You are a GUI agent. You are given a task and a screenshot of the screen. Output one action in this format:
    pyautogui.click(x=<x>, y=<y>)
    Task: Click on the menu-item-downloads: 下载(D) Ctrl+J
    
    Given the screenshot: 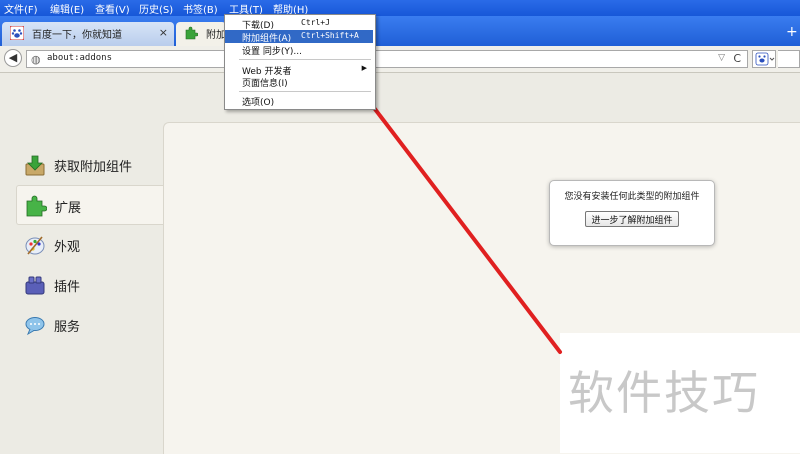 What is the action you would take?
    pyautogui.click(x=299, y=24)
    